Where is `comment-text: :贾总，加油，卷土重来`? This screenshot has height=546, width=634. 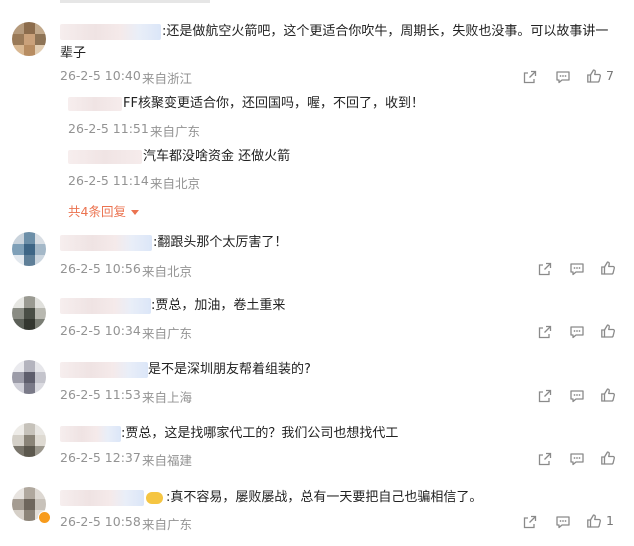
comment-text: :贾总，加油，卷土重来 is located at coordinates (218, 305).